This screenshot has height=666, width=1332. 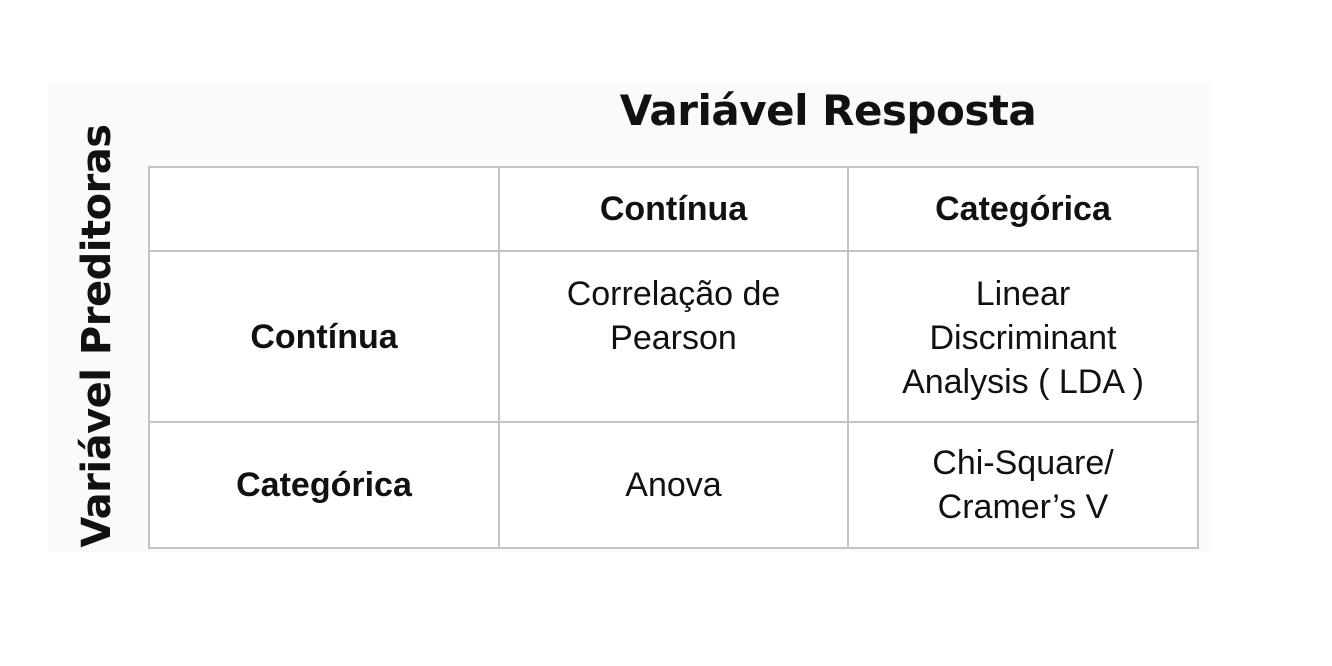 What do you see at coordinates (1023, 507) in the screenshot?
I see `cell-text-line: Cramer’s V` at bounding box center [1023, 507].